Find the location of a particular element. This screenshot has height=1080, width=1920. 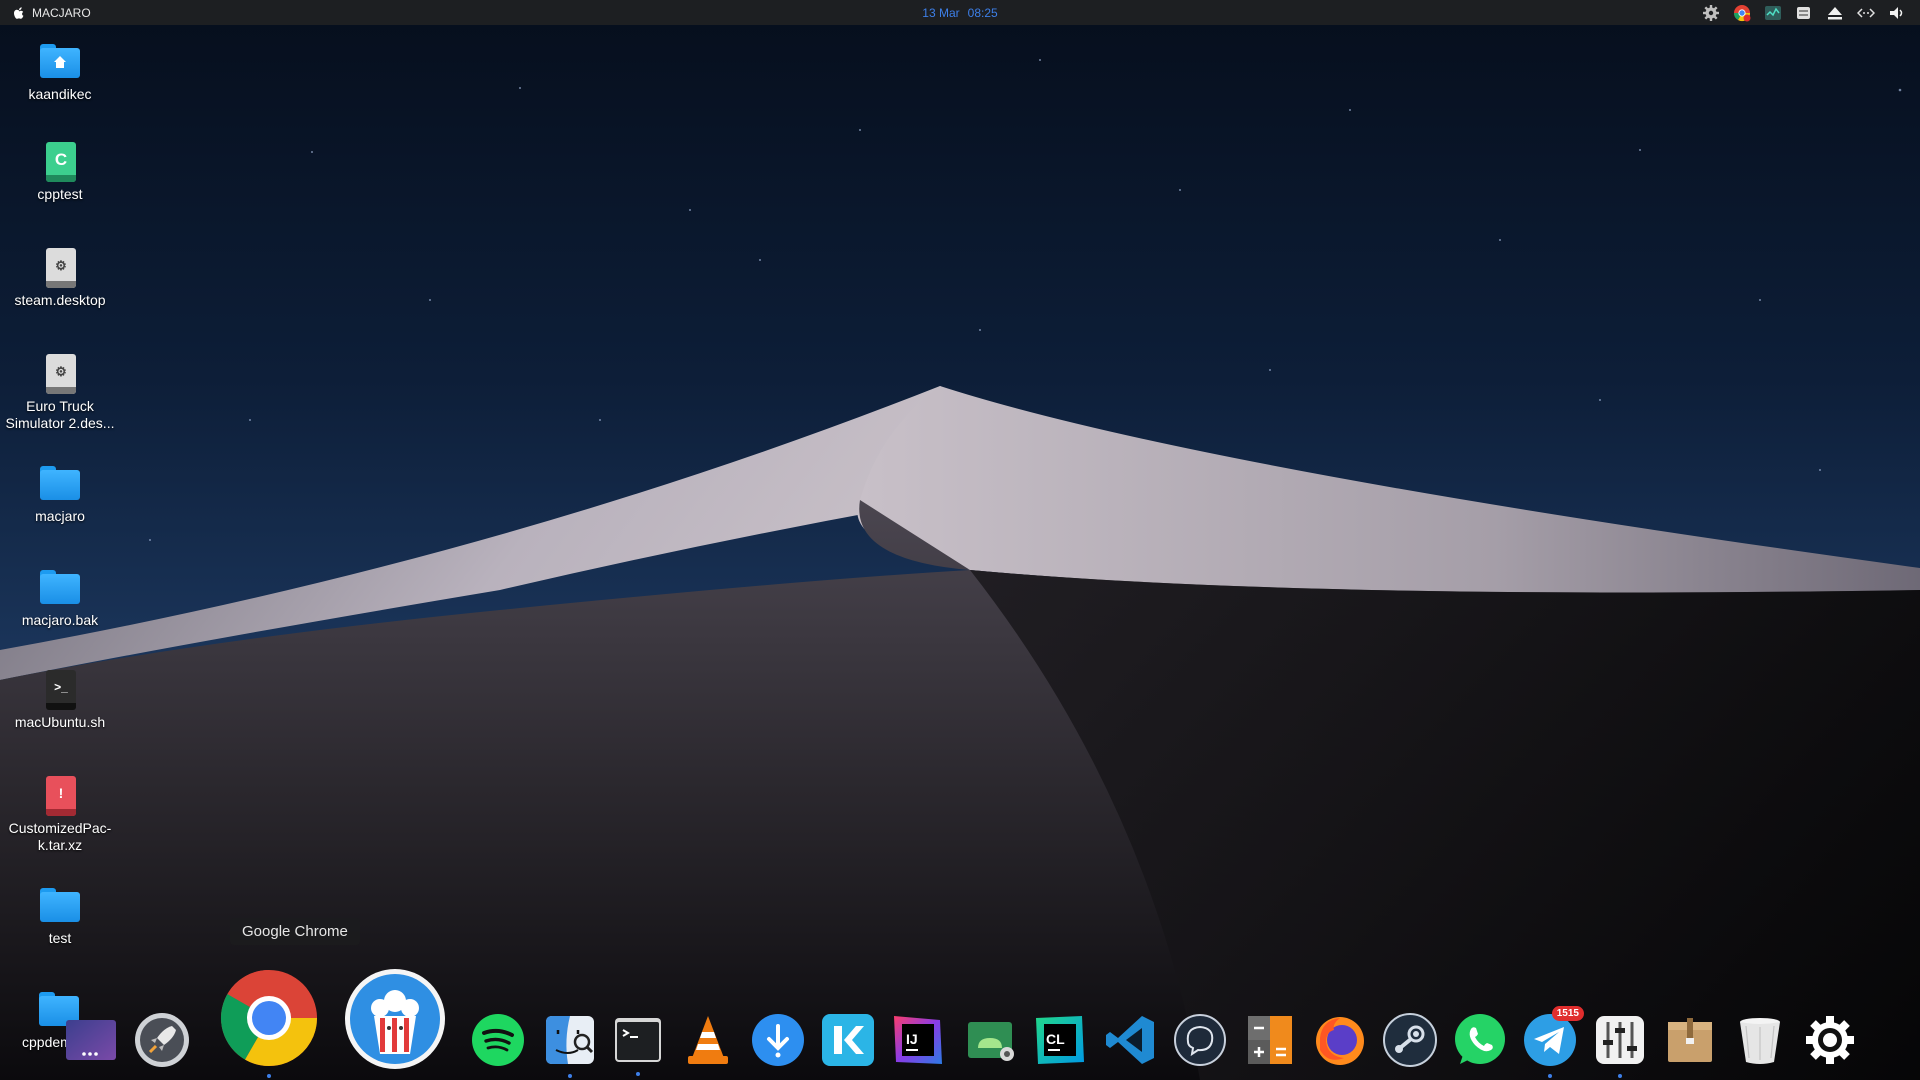

keyboard-icon is located at coordinates (1804, 13).